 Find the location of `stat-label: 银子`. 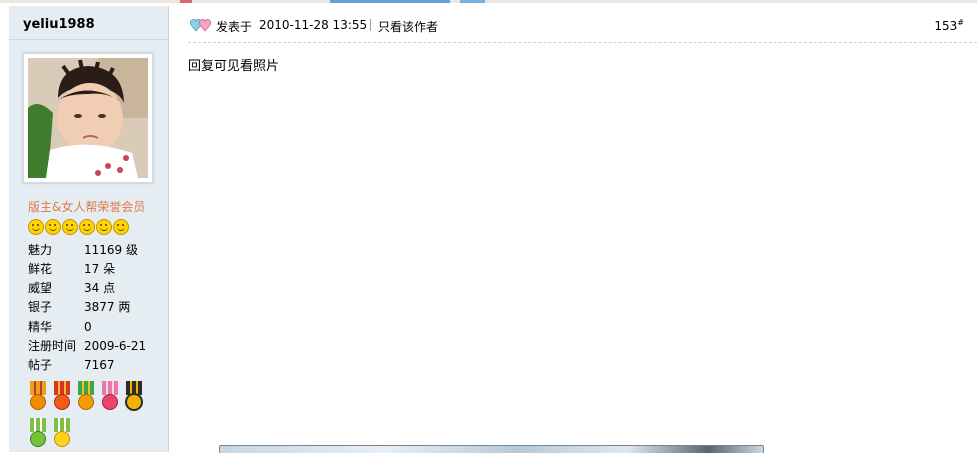

stat-label: 银子 is located at coordinates (40, 307).